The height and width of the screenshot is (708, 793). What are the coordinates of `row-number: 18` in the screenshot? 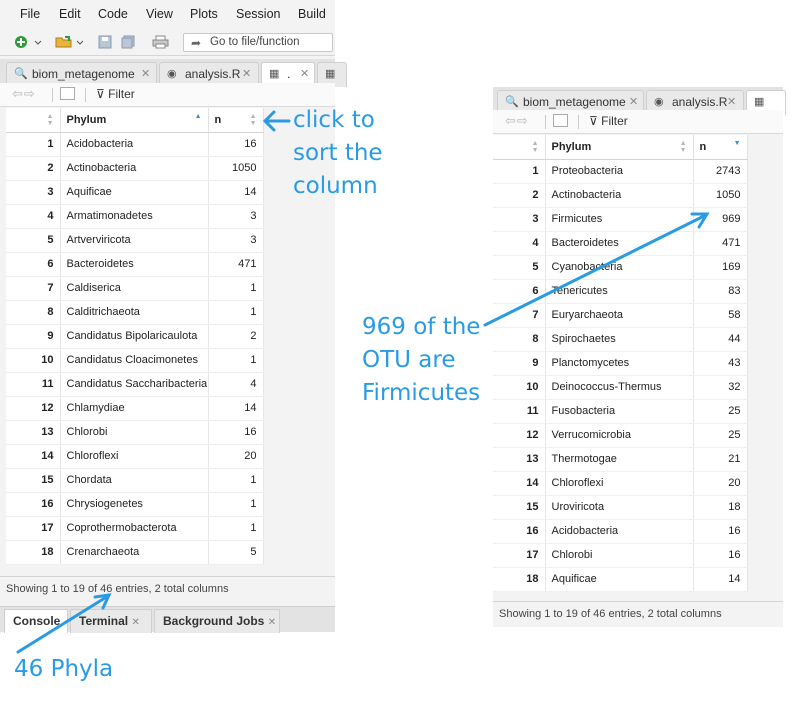 It's located at (519, 579).